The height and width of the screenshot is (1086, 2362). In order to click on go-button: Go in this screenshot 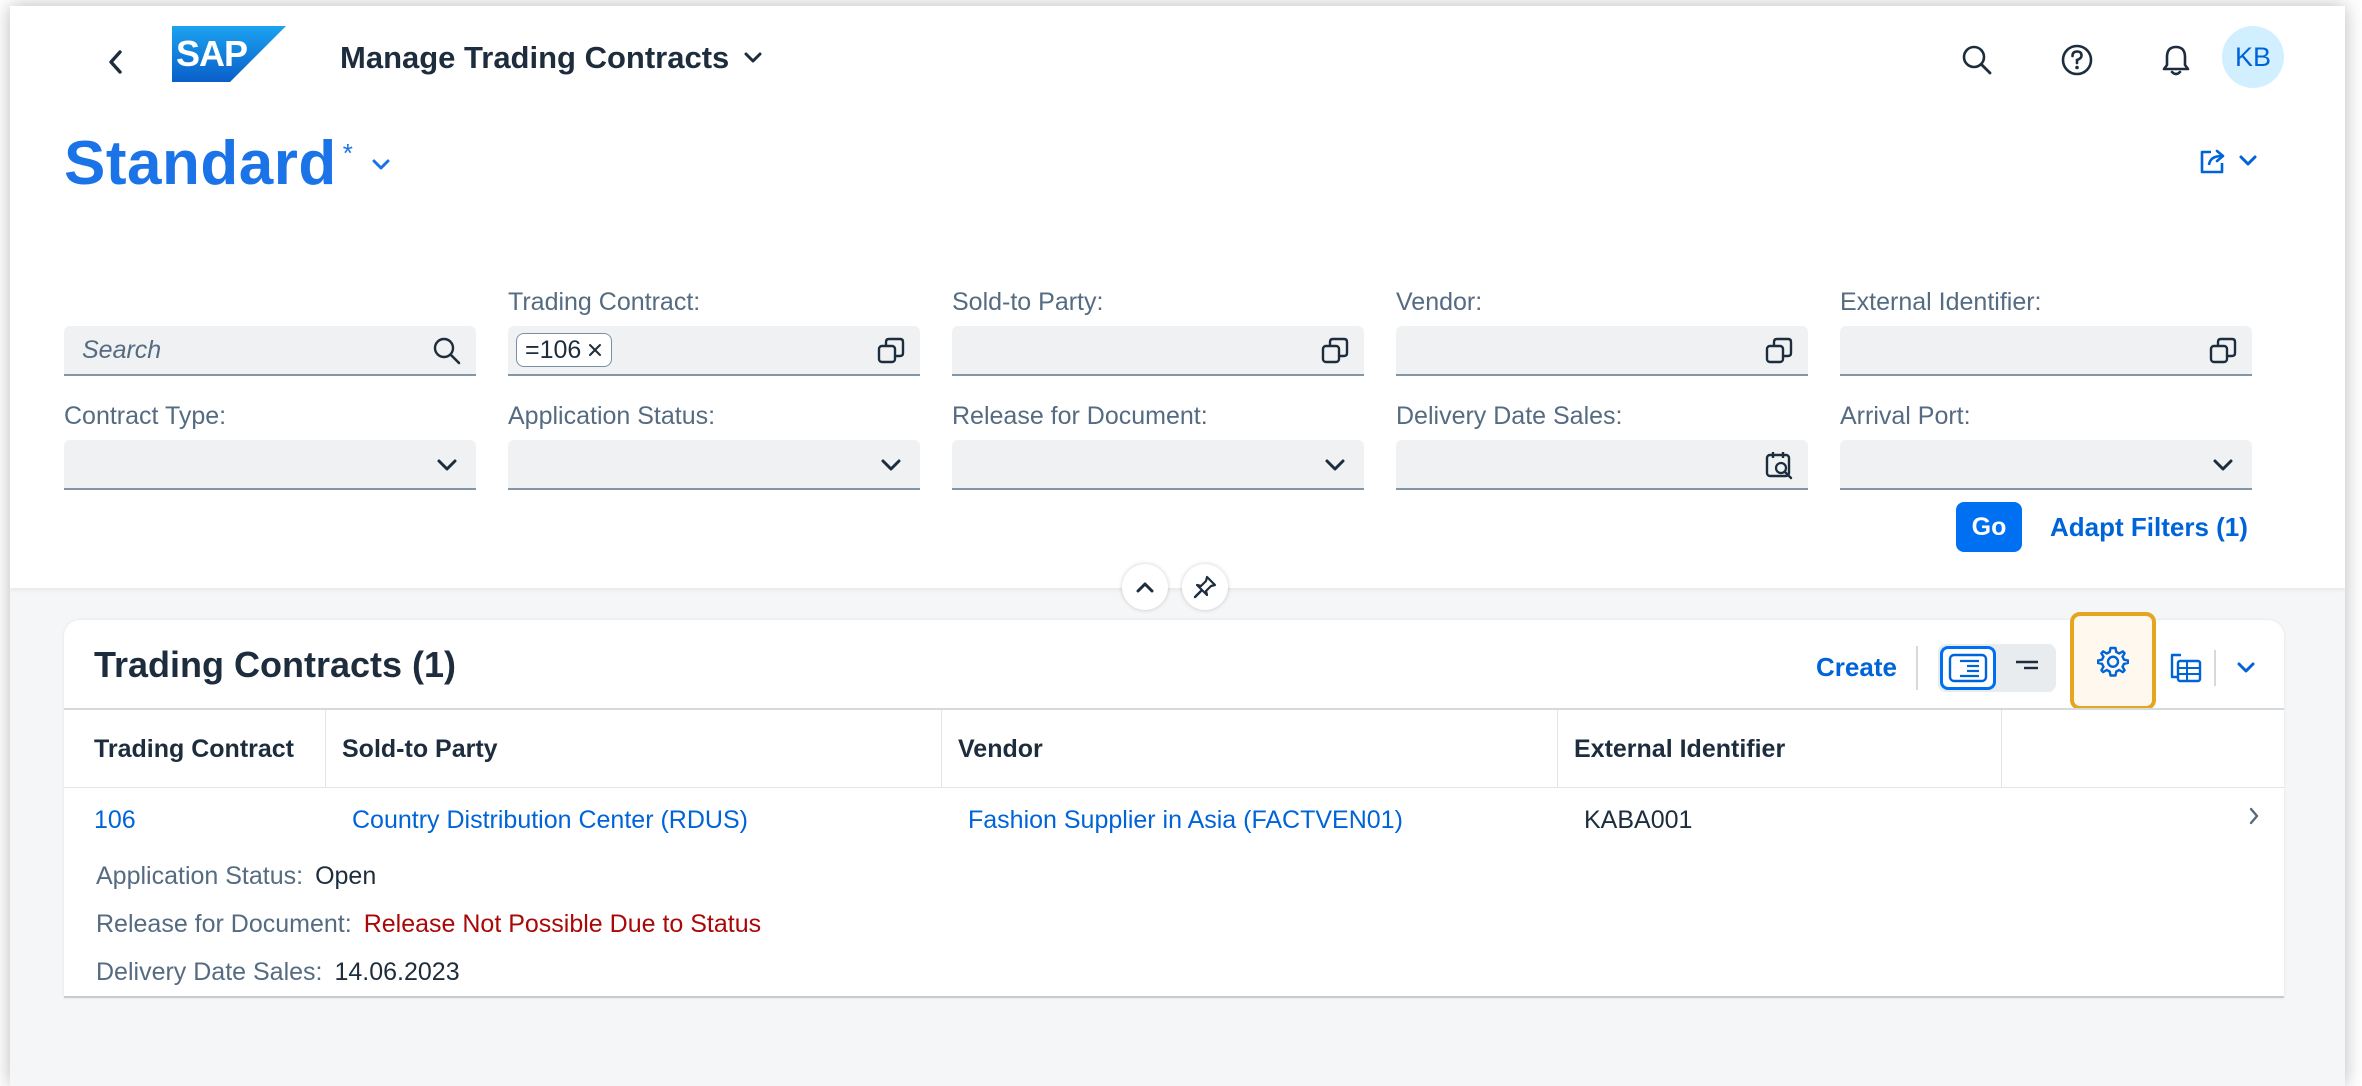, I will do `click(1989, 527)`.